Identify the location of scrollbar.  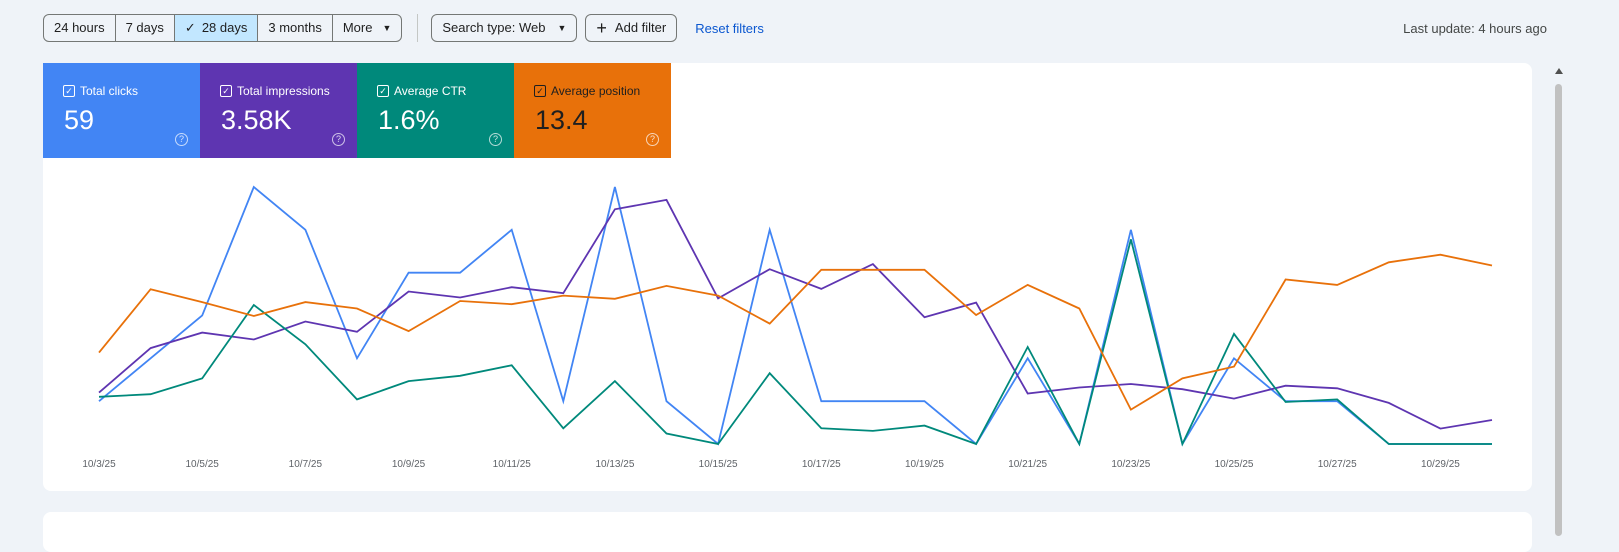
(1558, 299).